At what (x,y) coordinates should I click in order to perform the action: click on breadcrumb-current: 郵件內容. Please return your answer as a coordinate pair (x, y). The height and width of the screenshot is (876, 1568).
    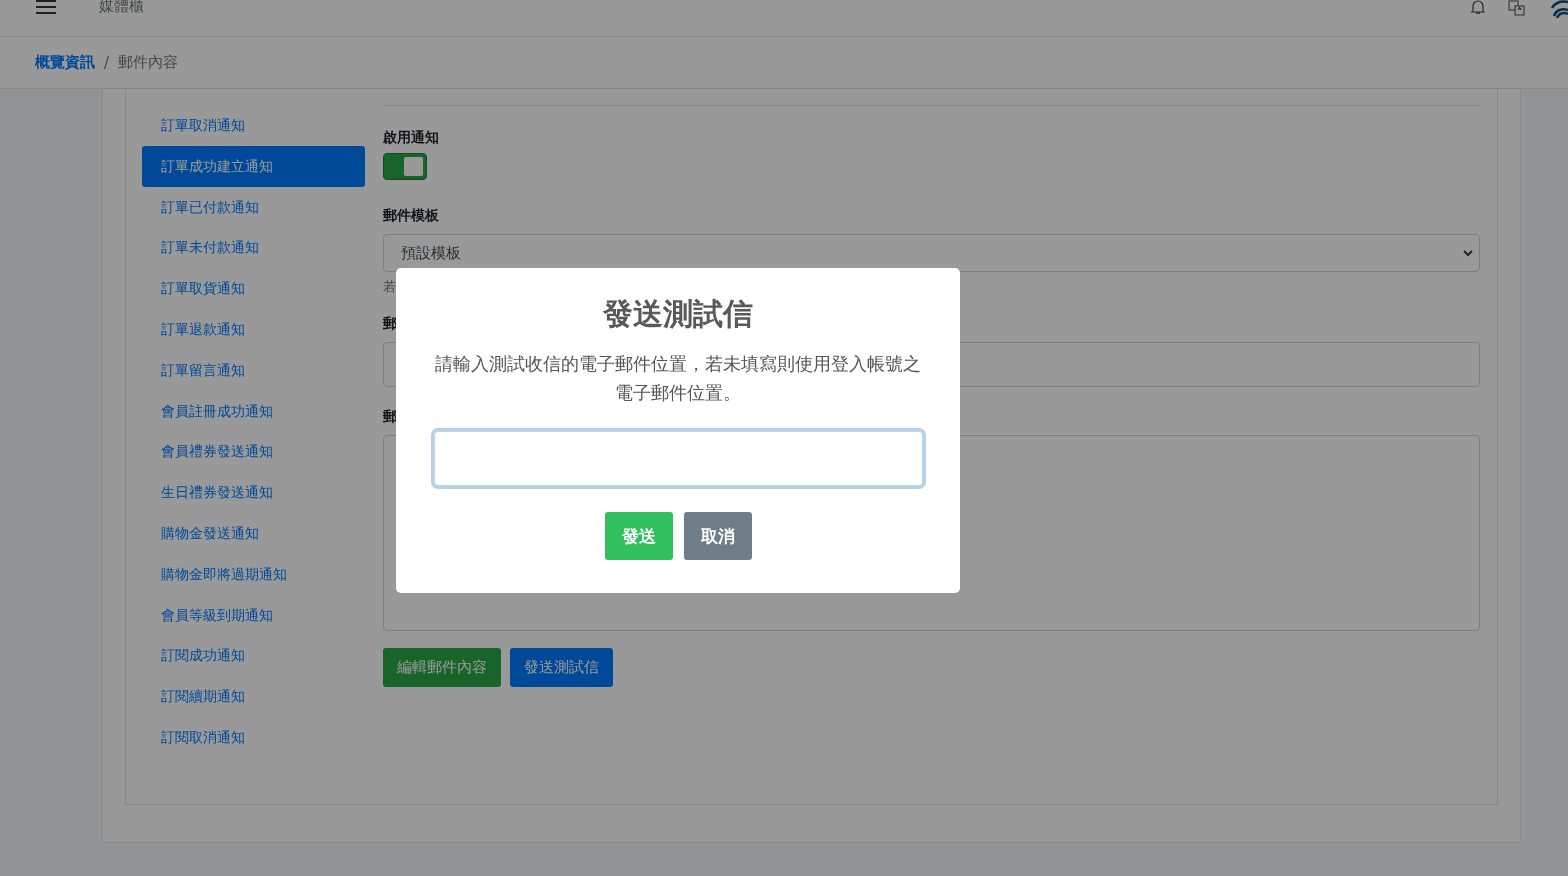
    Looking at the image, I should click on (148, 62).